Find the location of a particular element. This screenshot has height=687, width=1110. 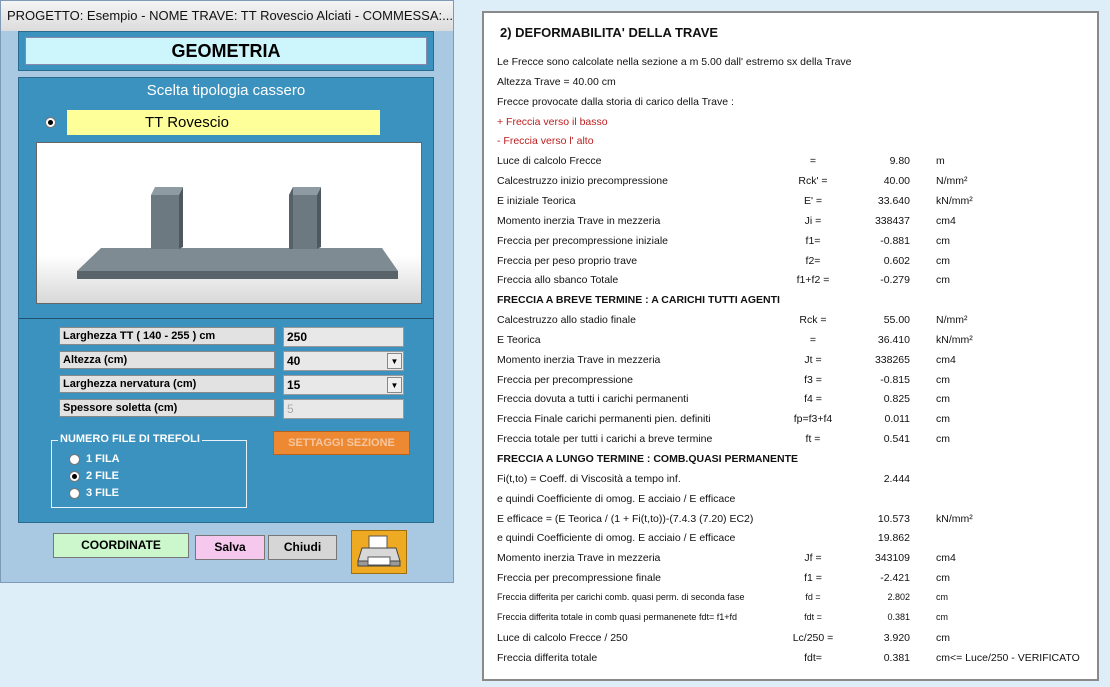

report-row-symbol: fdt = is located at coordinates (813, 617).